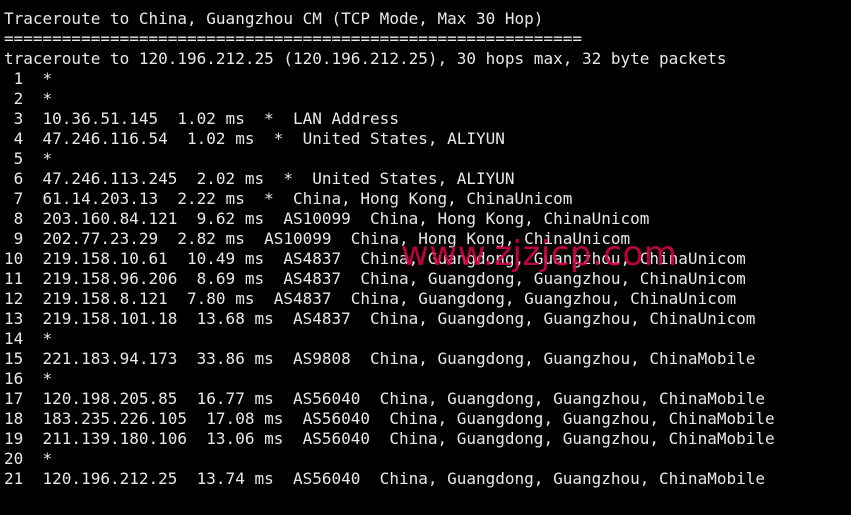 The image size is (851, 515). I want to click on hop-row: 1 *, so click(28, 78).